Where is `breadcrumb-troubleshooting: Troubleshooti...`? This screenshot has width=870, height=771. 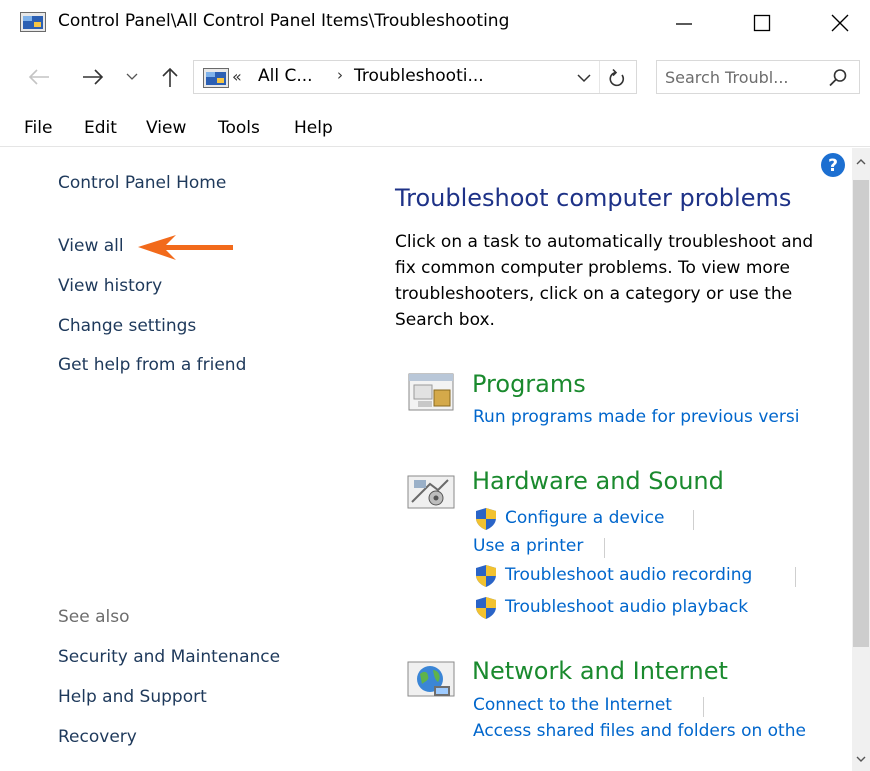
breadcrumb-troubleshooting: Troubleshooti... is located at coordinates (419, 76).